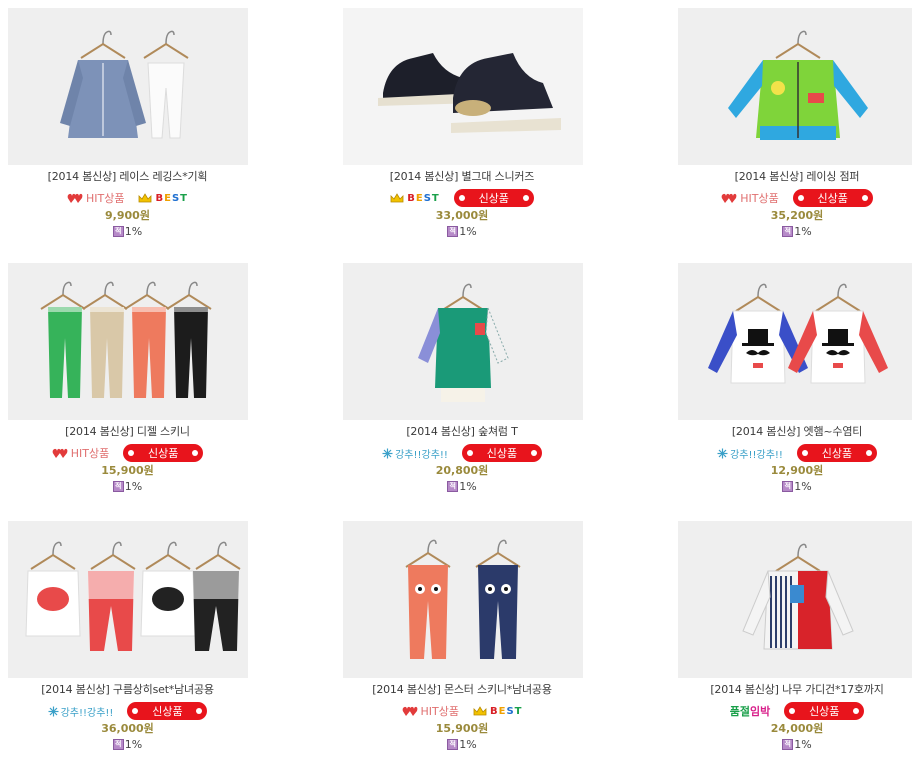 The width and height of the screenshot is (912, 771). Describe the element at coordinates (797, 470) in the screenshot. I see `product-price: 12,900원` at that location.